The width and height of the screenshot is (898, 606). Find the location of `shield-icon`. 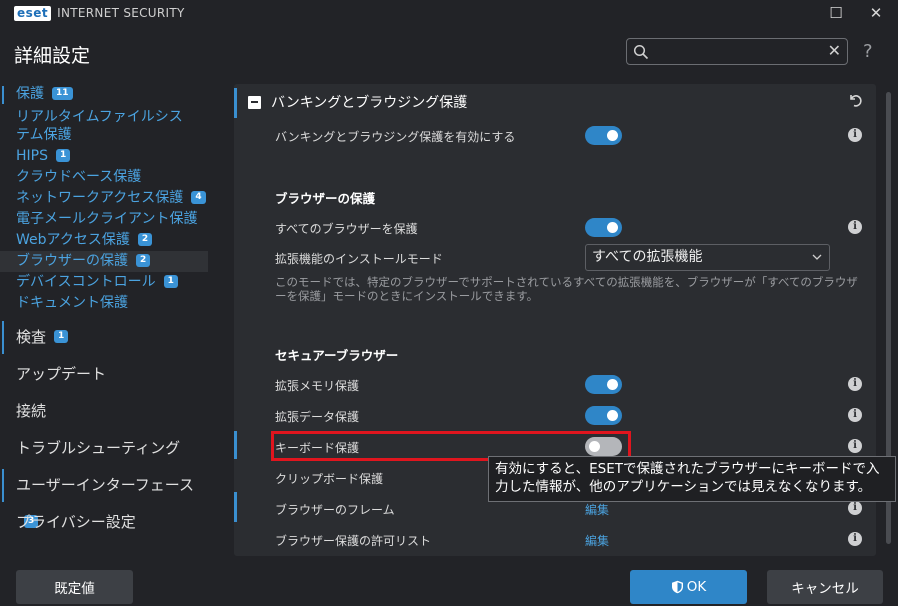

shield-icon is located at coordinates (677, 587).